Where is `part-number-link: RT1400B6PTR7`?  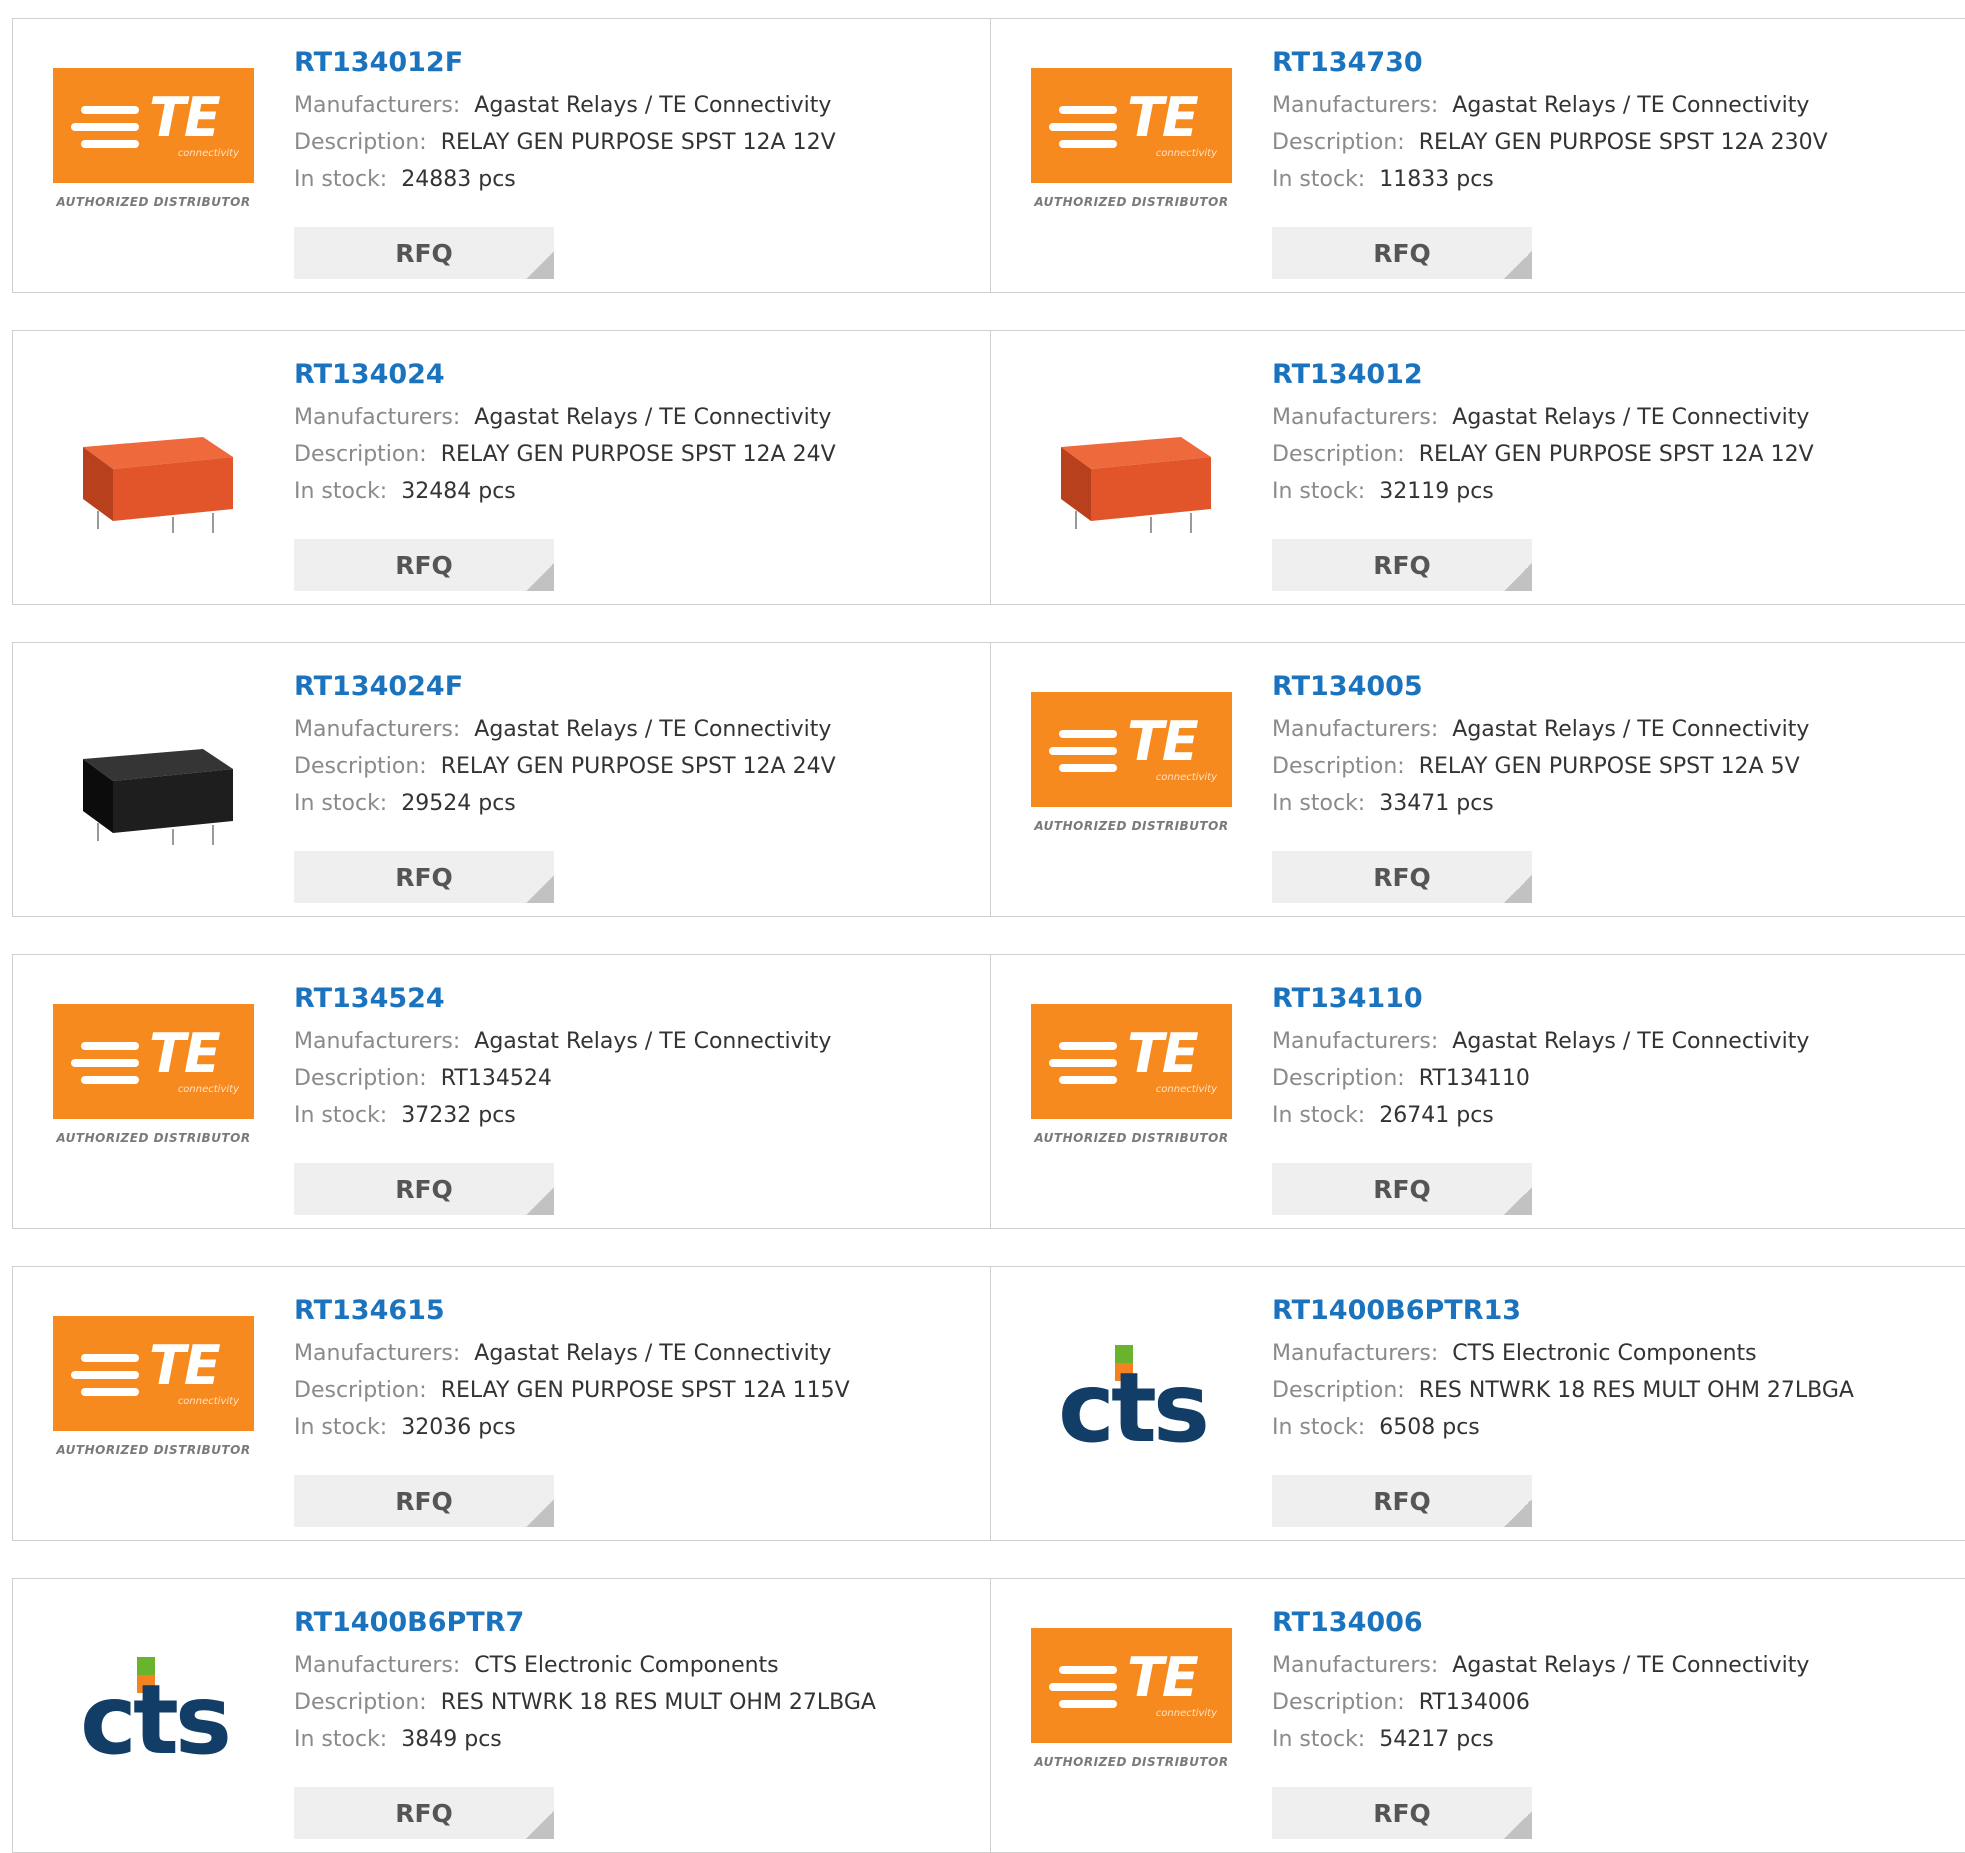 part-number-link: RT1400B6PTR7 is located at coordinates (585, 1623).